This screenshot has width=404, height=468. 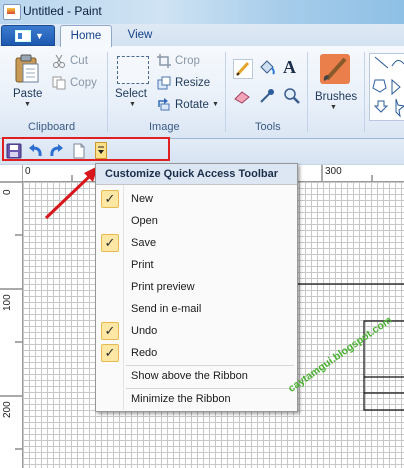 What do you see at coordinates (192, 83) in the screenshot?
I see `resize-button: Resize` at bounding box center [192, 83].